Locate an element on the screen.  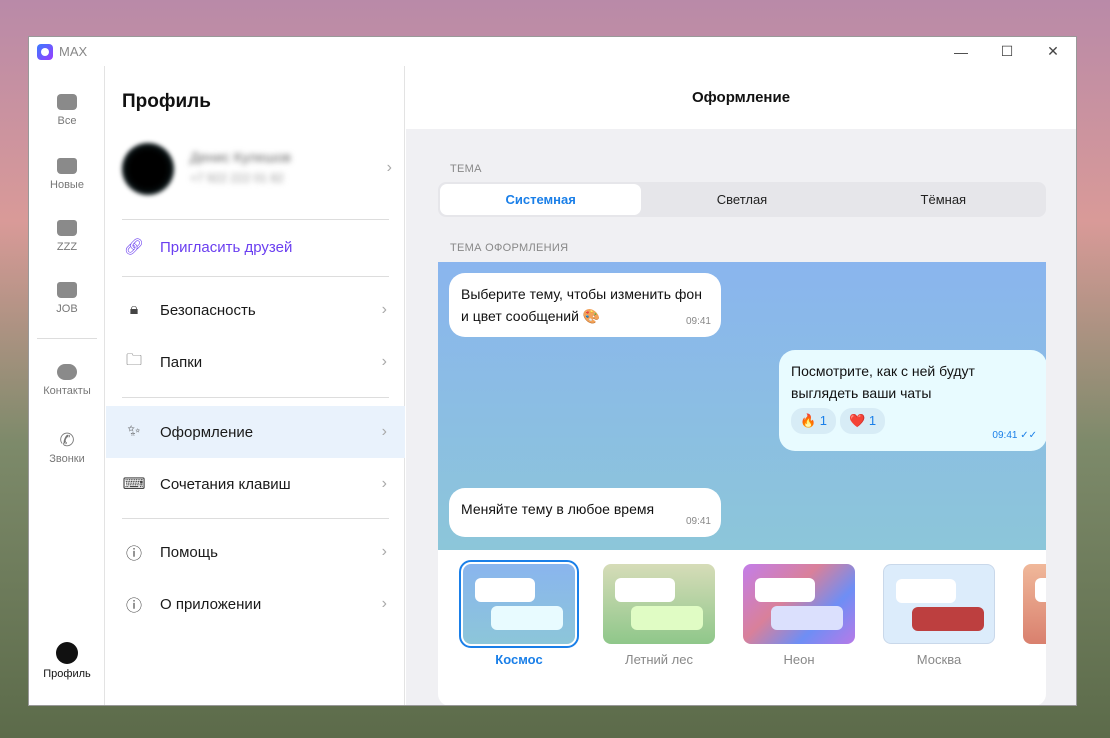
profile-phone: +7 922 222 01 82 is located at coordinates (237, 178).